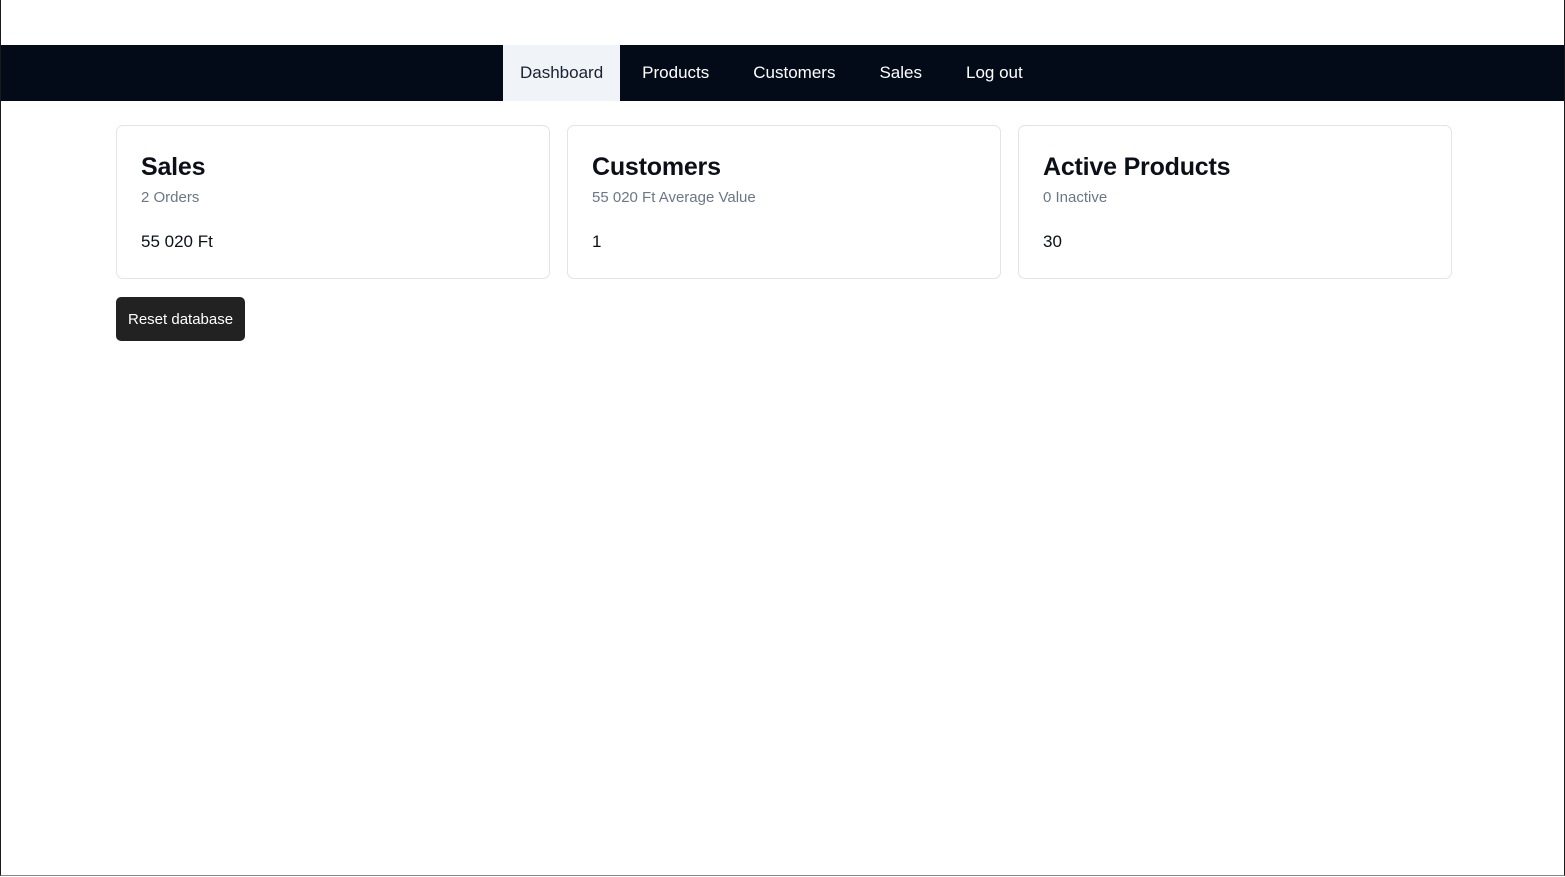  Describe the element at coordinates (794, 73) in the screenshot. I see `nav-customers: Customers` at that location.